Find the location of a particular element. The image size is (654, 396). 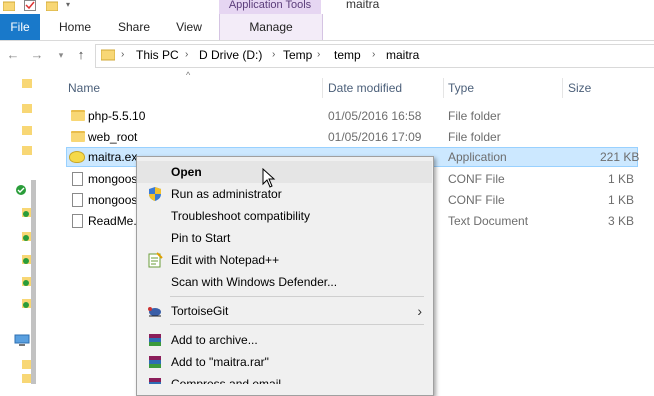

breadcrumb-d-drive: D Drive (D:) is located at coordinates (230, 55).